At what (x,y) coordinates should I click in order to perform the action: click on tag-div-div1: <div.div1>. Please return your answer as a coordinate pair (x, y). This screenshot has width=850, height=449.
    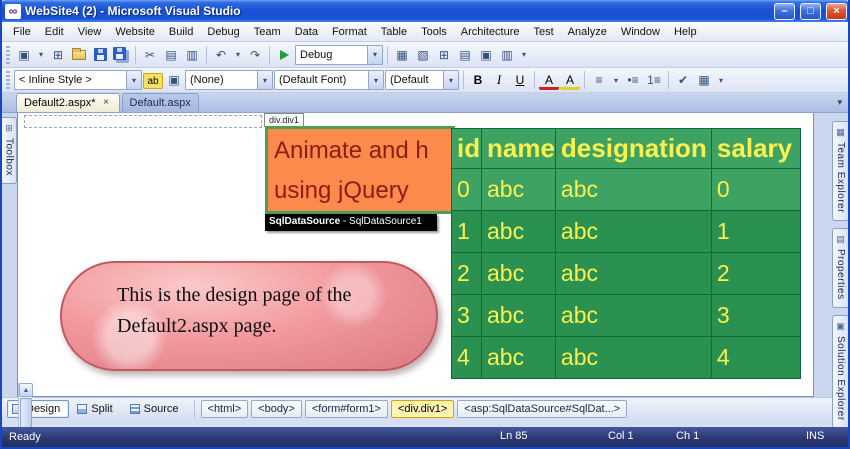
    Looking at the image, I should click on (422, 408).